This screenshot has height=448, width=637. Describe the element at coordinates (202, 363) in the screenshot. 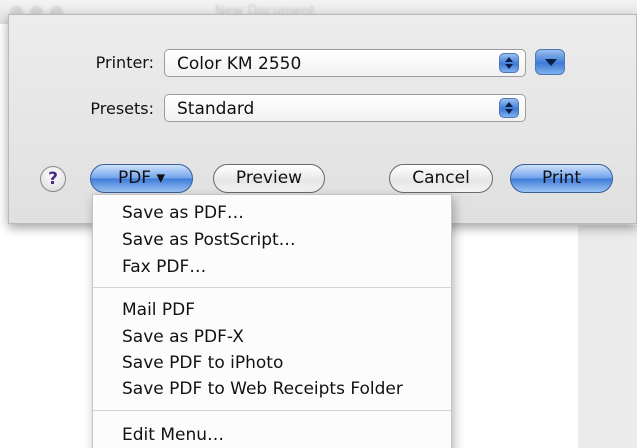

I see `menu-item-save-pdf-to-iphoto: Save PDF to iPhoto` at that location.